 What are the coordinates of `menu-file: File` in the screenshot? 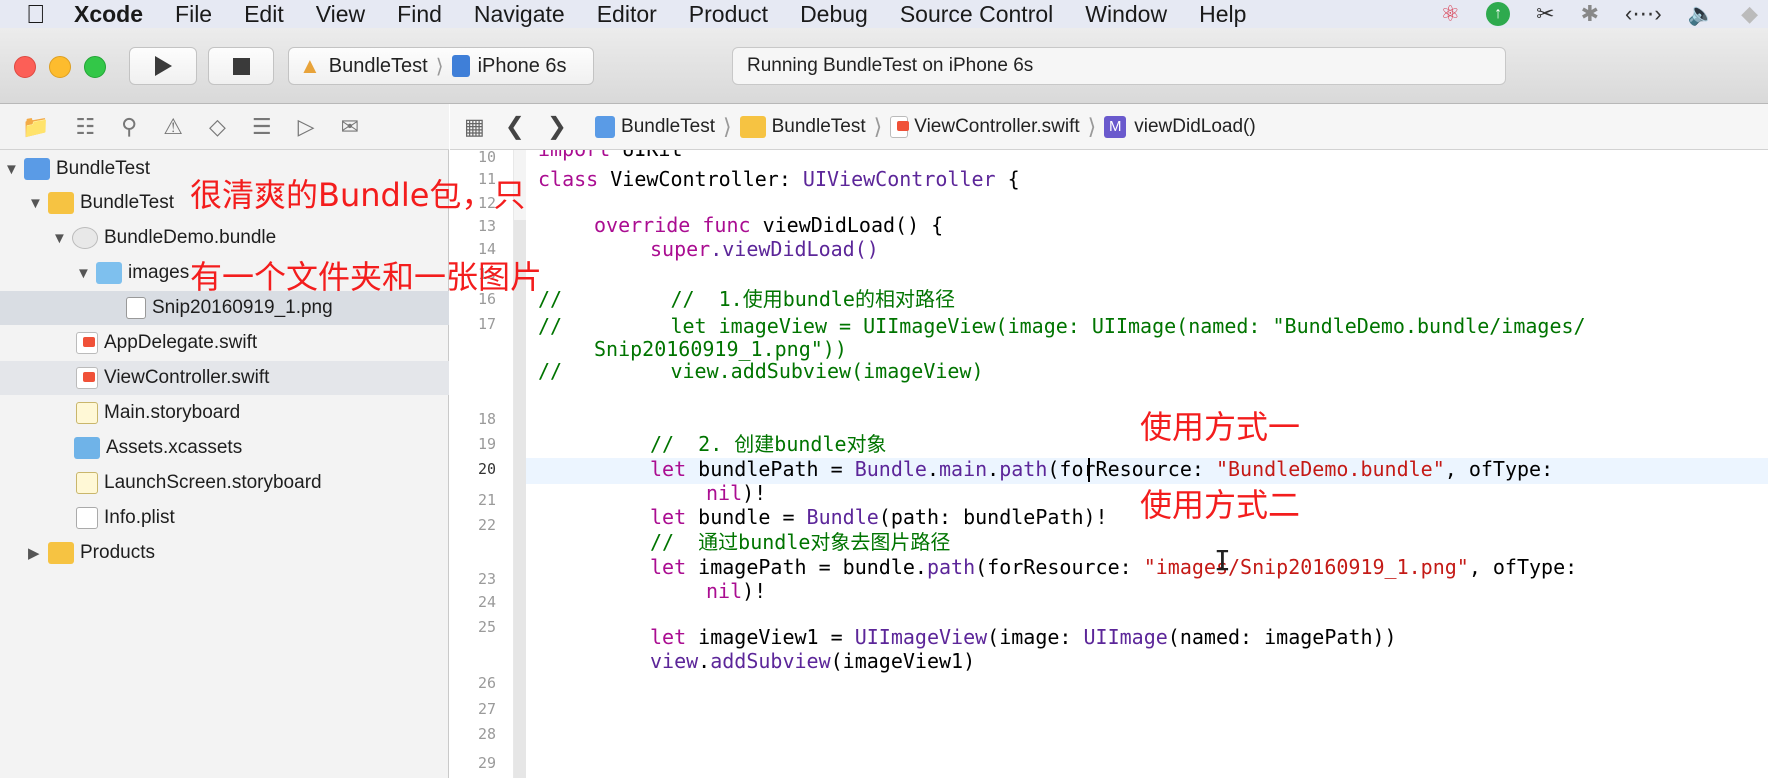 It's located at (193, 14).